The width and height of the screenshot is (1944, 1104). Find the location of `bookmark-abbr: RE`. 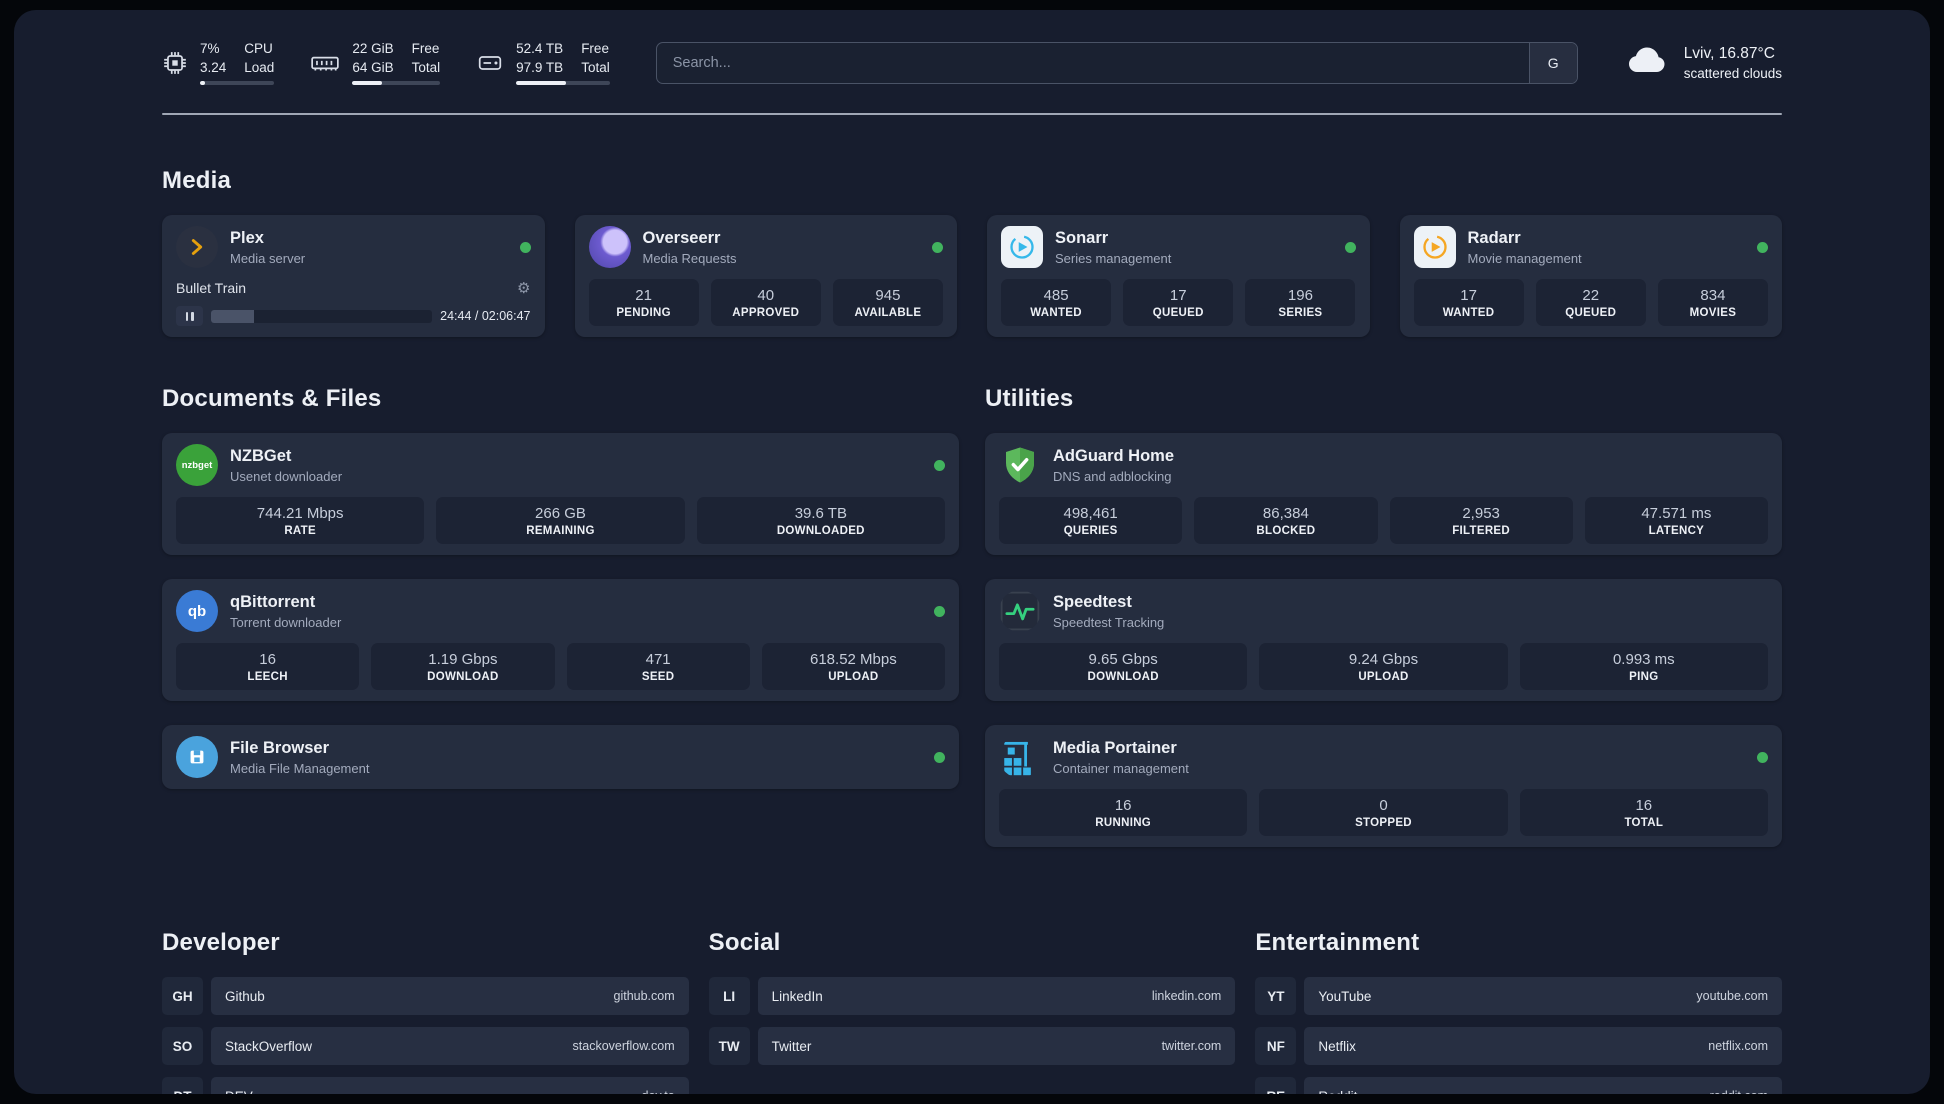

bookmark-abbr: RE is located at coordinates (1276, 1085).